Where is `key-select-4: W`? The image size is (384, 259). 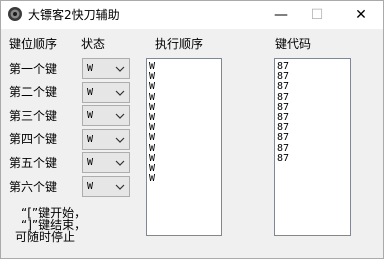 key-select-4: W is located at coordinates (106, 139).